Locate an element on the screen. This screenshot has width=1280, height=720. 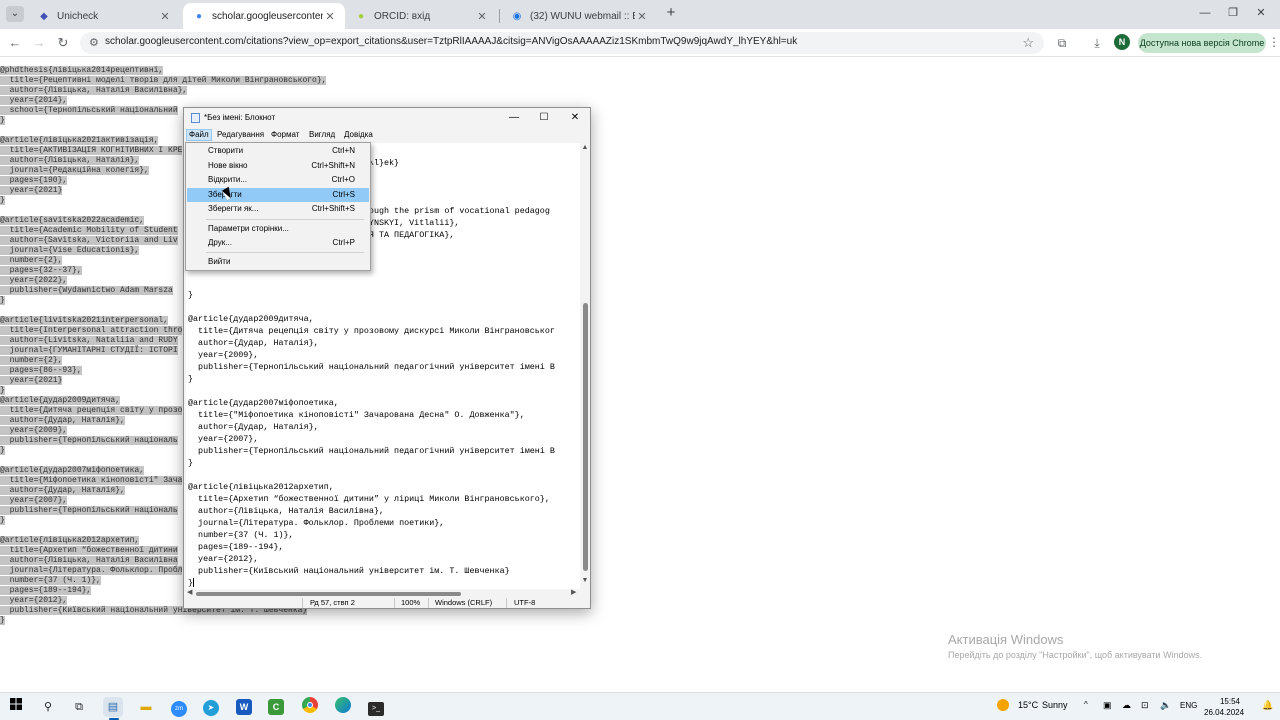
bibtex-line: } is located at coordinates (300, 621).